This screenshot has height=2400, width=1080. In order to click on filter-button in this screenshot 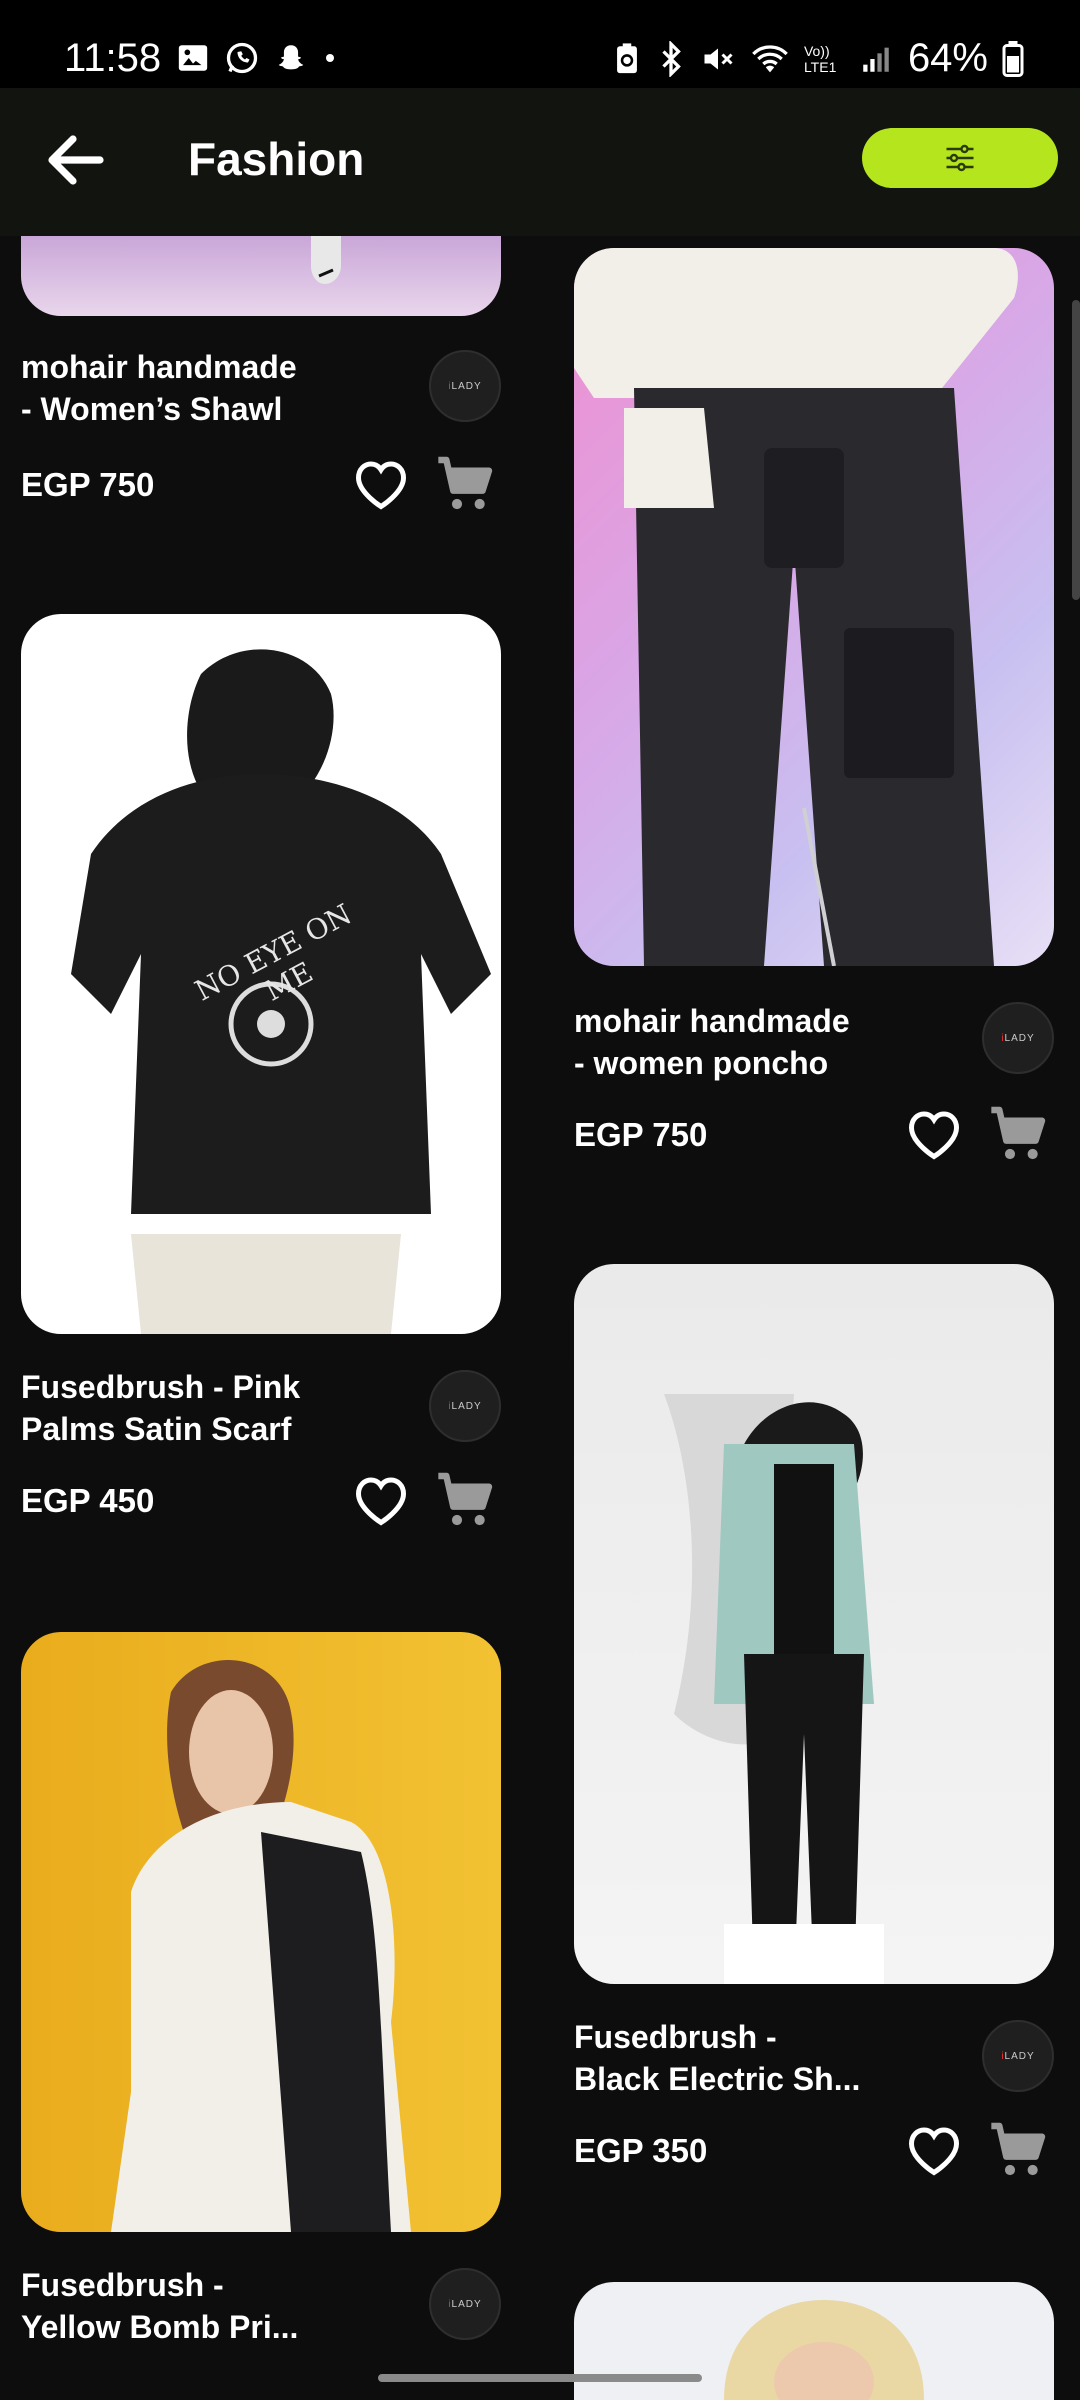, I will do `click(960, 158)`.